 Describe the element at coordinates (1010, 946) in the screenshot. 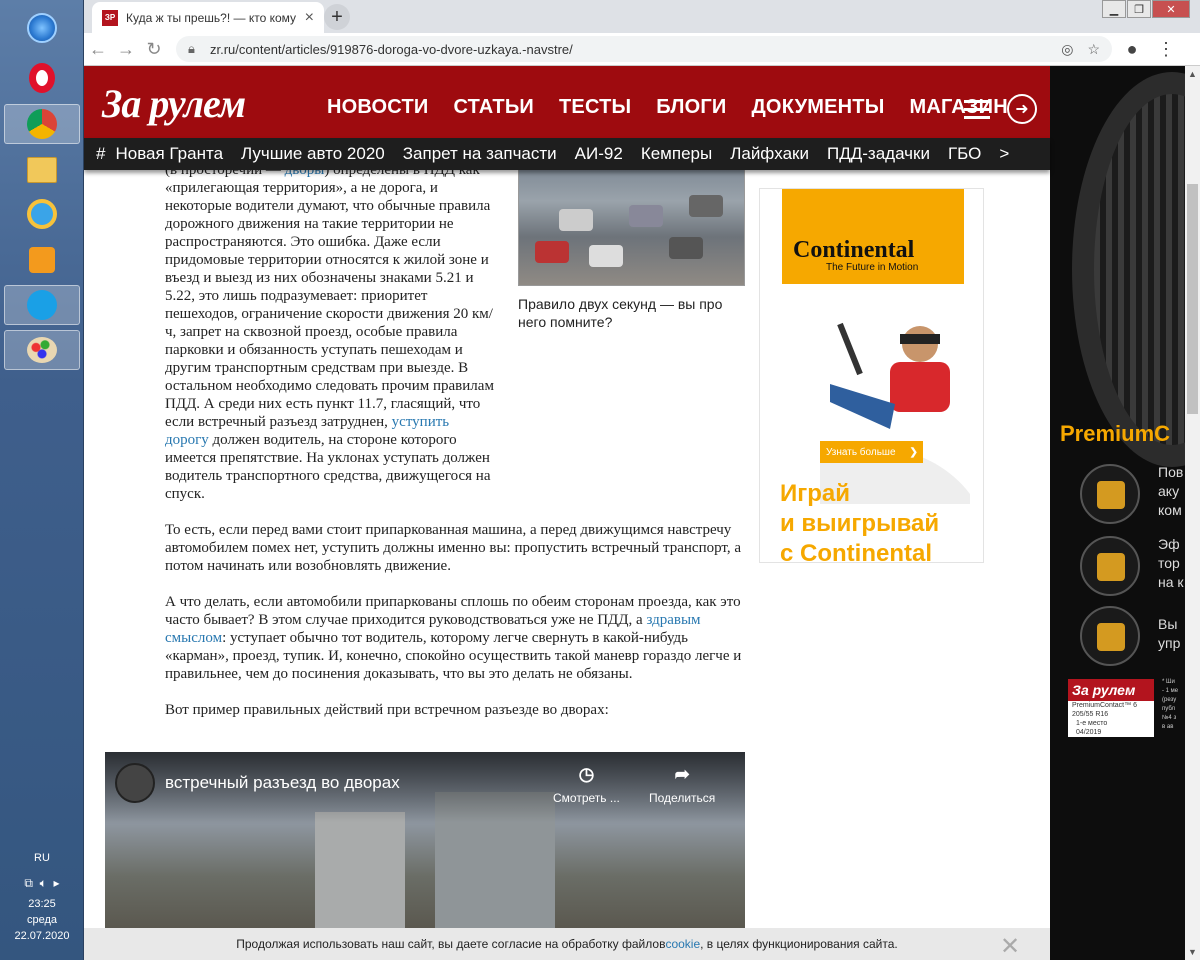

I see `close-cookie-icon: ✕` at that location.